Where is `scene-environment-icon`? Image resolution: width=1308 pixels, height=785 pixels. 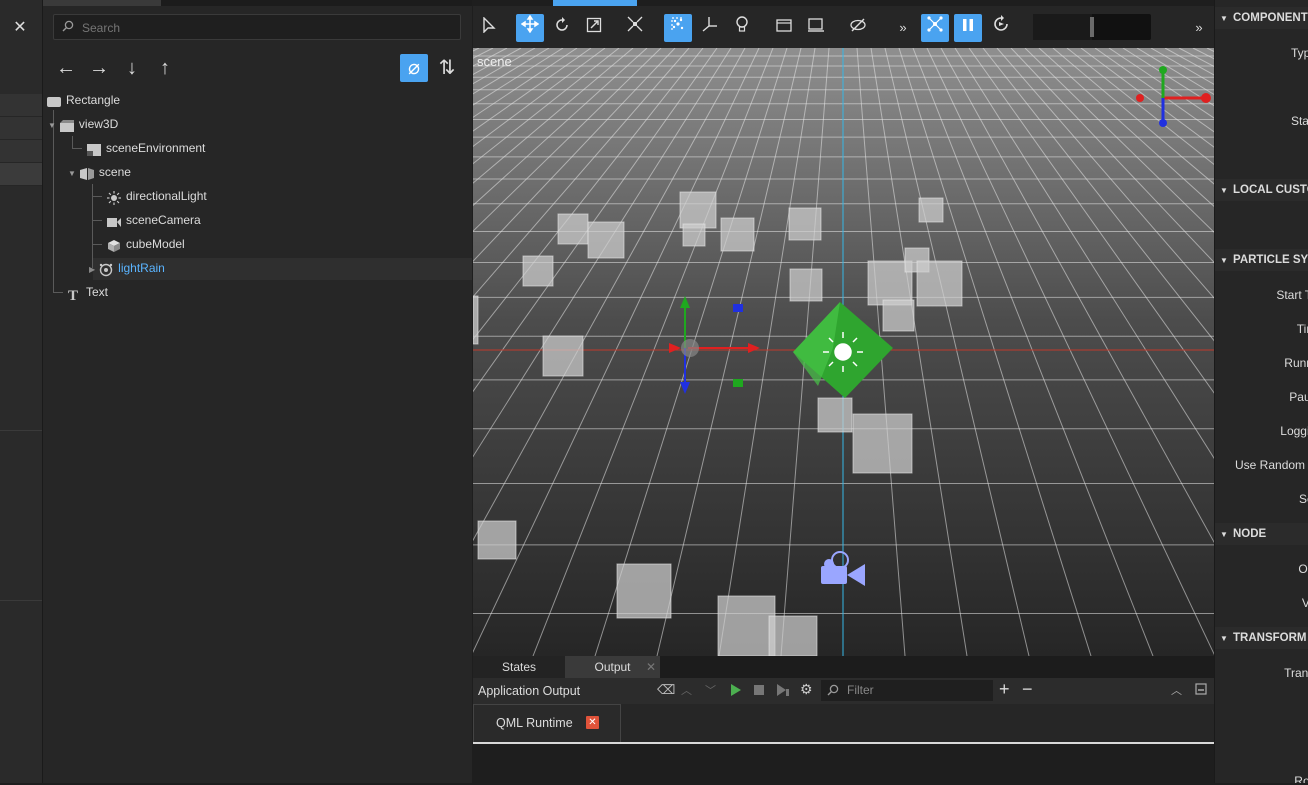 scene-environment-icon is located at coordinates (94, 149).